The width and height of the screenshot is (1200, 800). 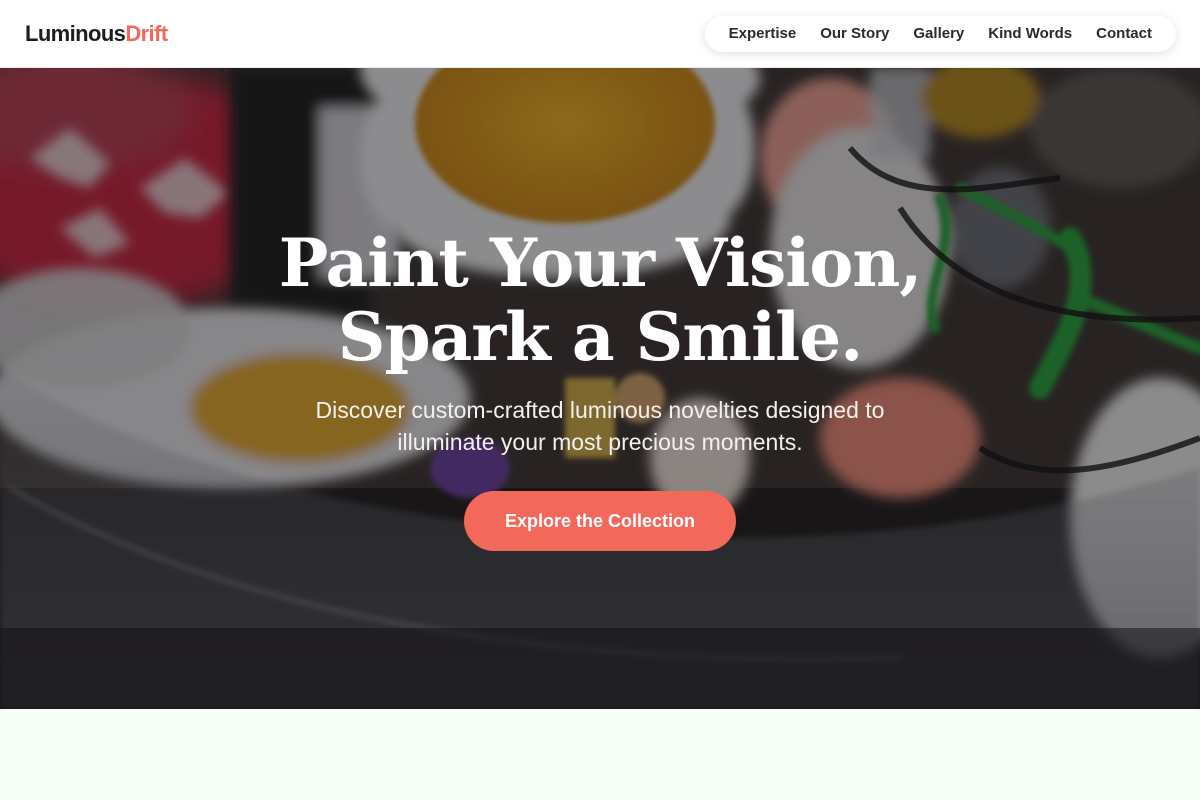 I want to click on hero-title: Paint Your Vision, Spark a Smile., so click(x=600, y=300).